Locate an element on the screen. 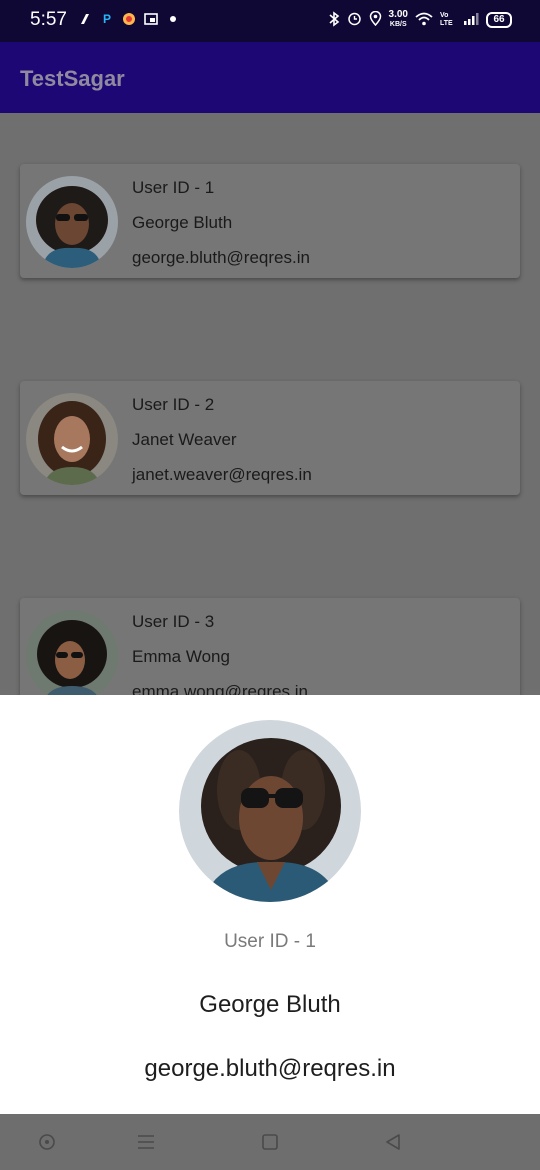  user-email: janet.weaver@reqres.in is located at coordinates (222, 474).